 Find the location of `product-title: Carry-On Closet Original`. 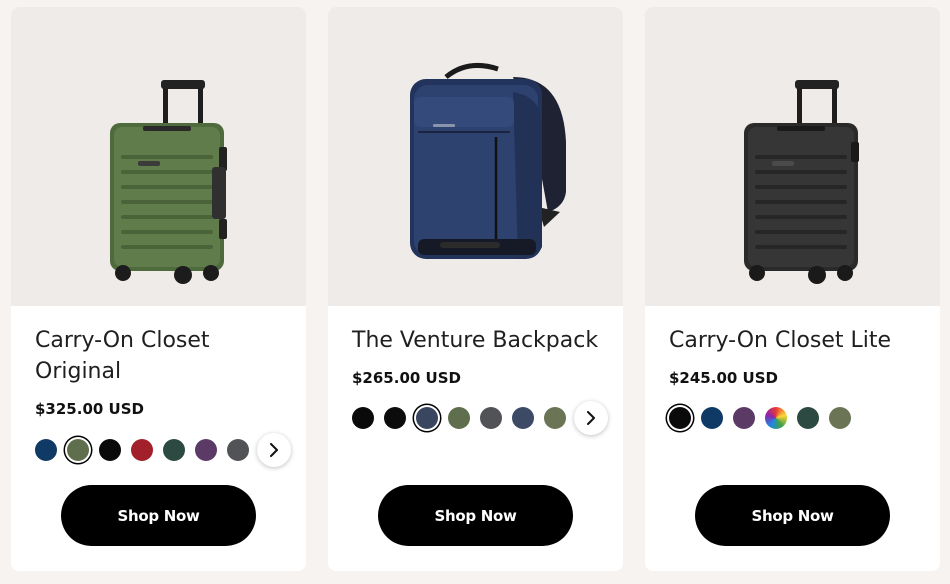

product-title: Carry-On Closet Original is located at coordinates (160, 356).